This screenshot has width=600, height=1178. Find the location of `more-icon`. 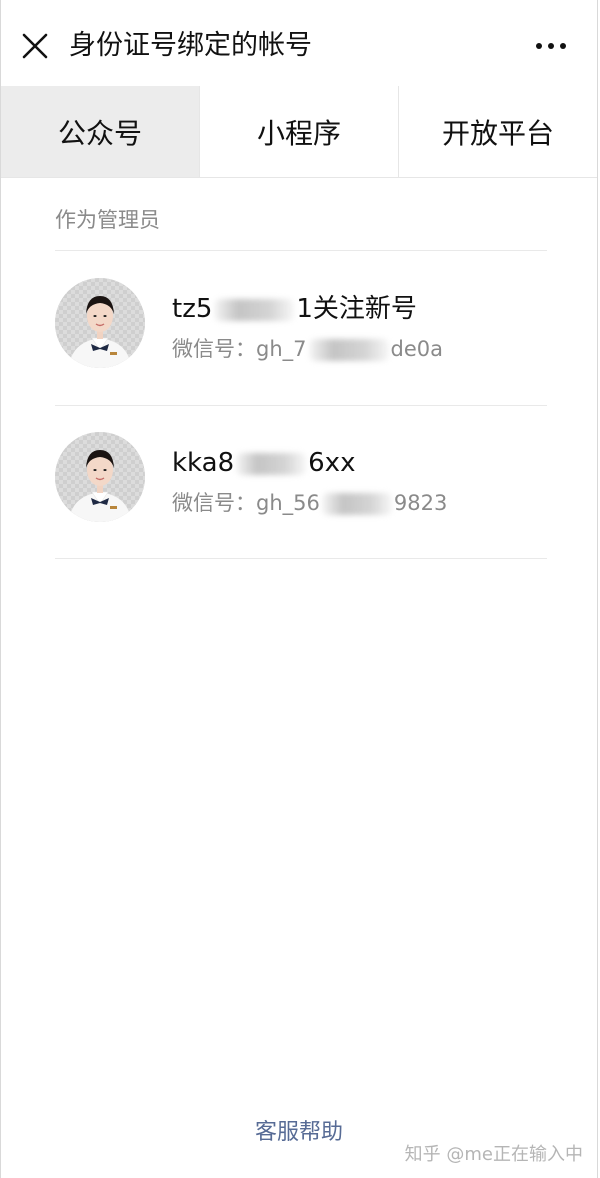

more-icon is located at coordinates (551, 46).